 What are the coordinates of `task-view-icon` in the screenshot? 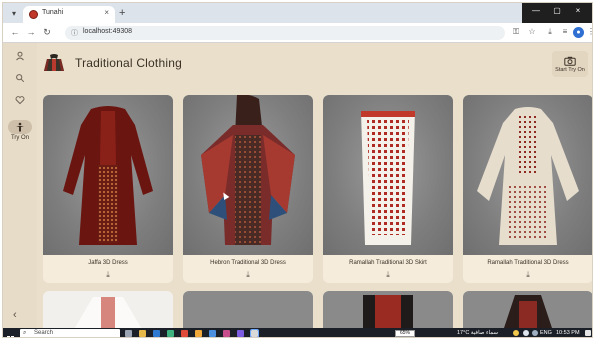 It's located at (128, 333).